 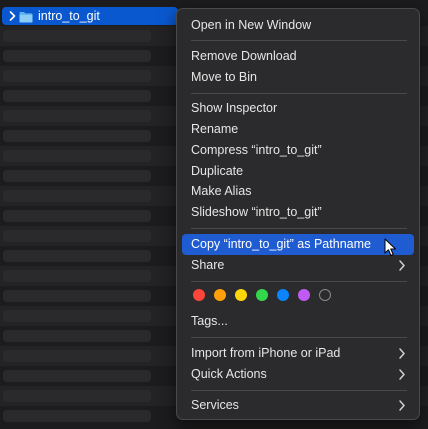 I want to click on menu-item-label: Quick Actions, so click(x=229, y=374).